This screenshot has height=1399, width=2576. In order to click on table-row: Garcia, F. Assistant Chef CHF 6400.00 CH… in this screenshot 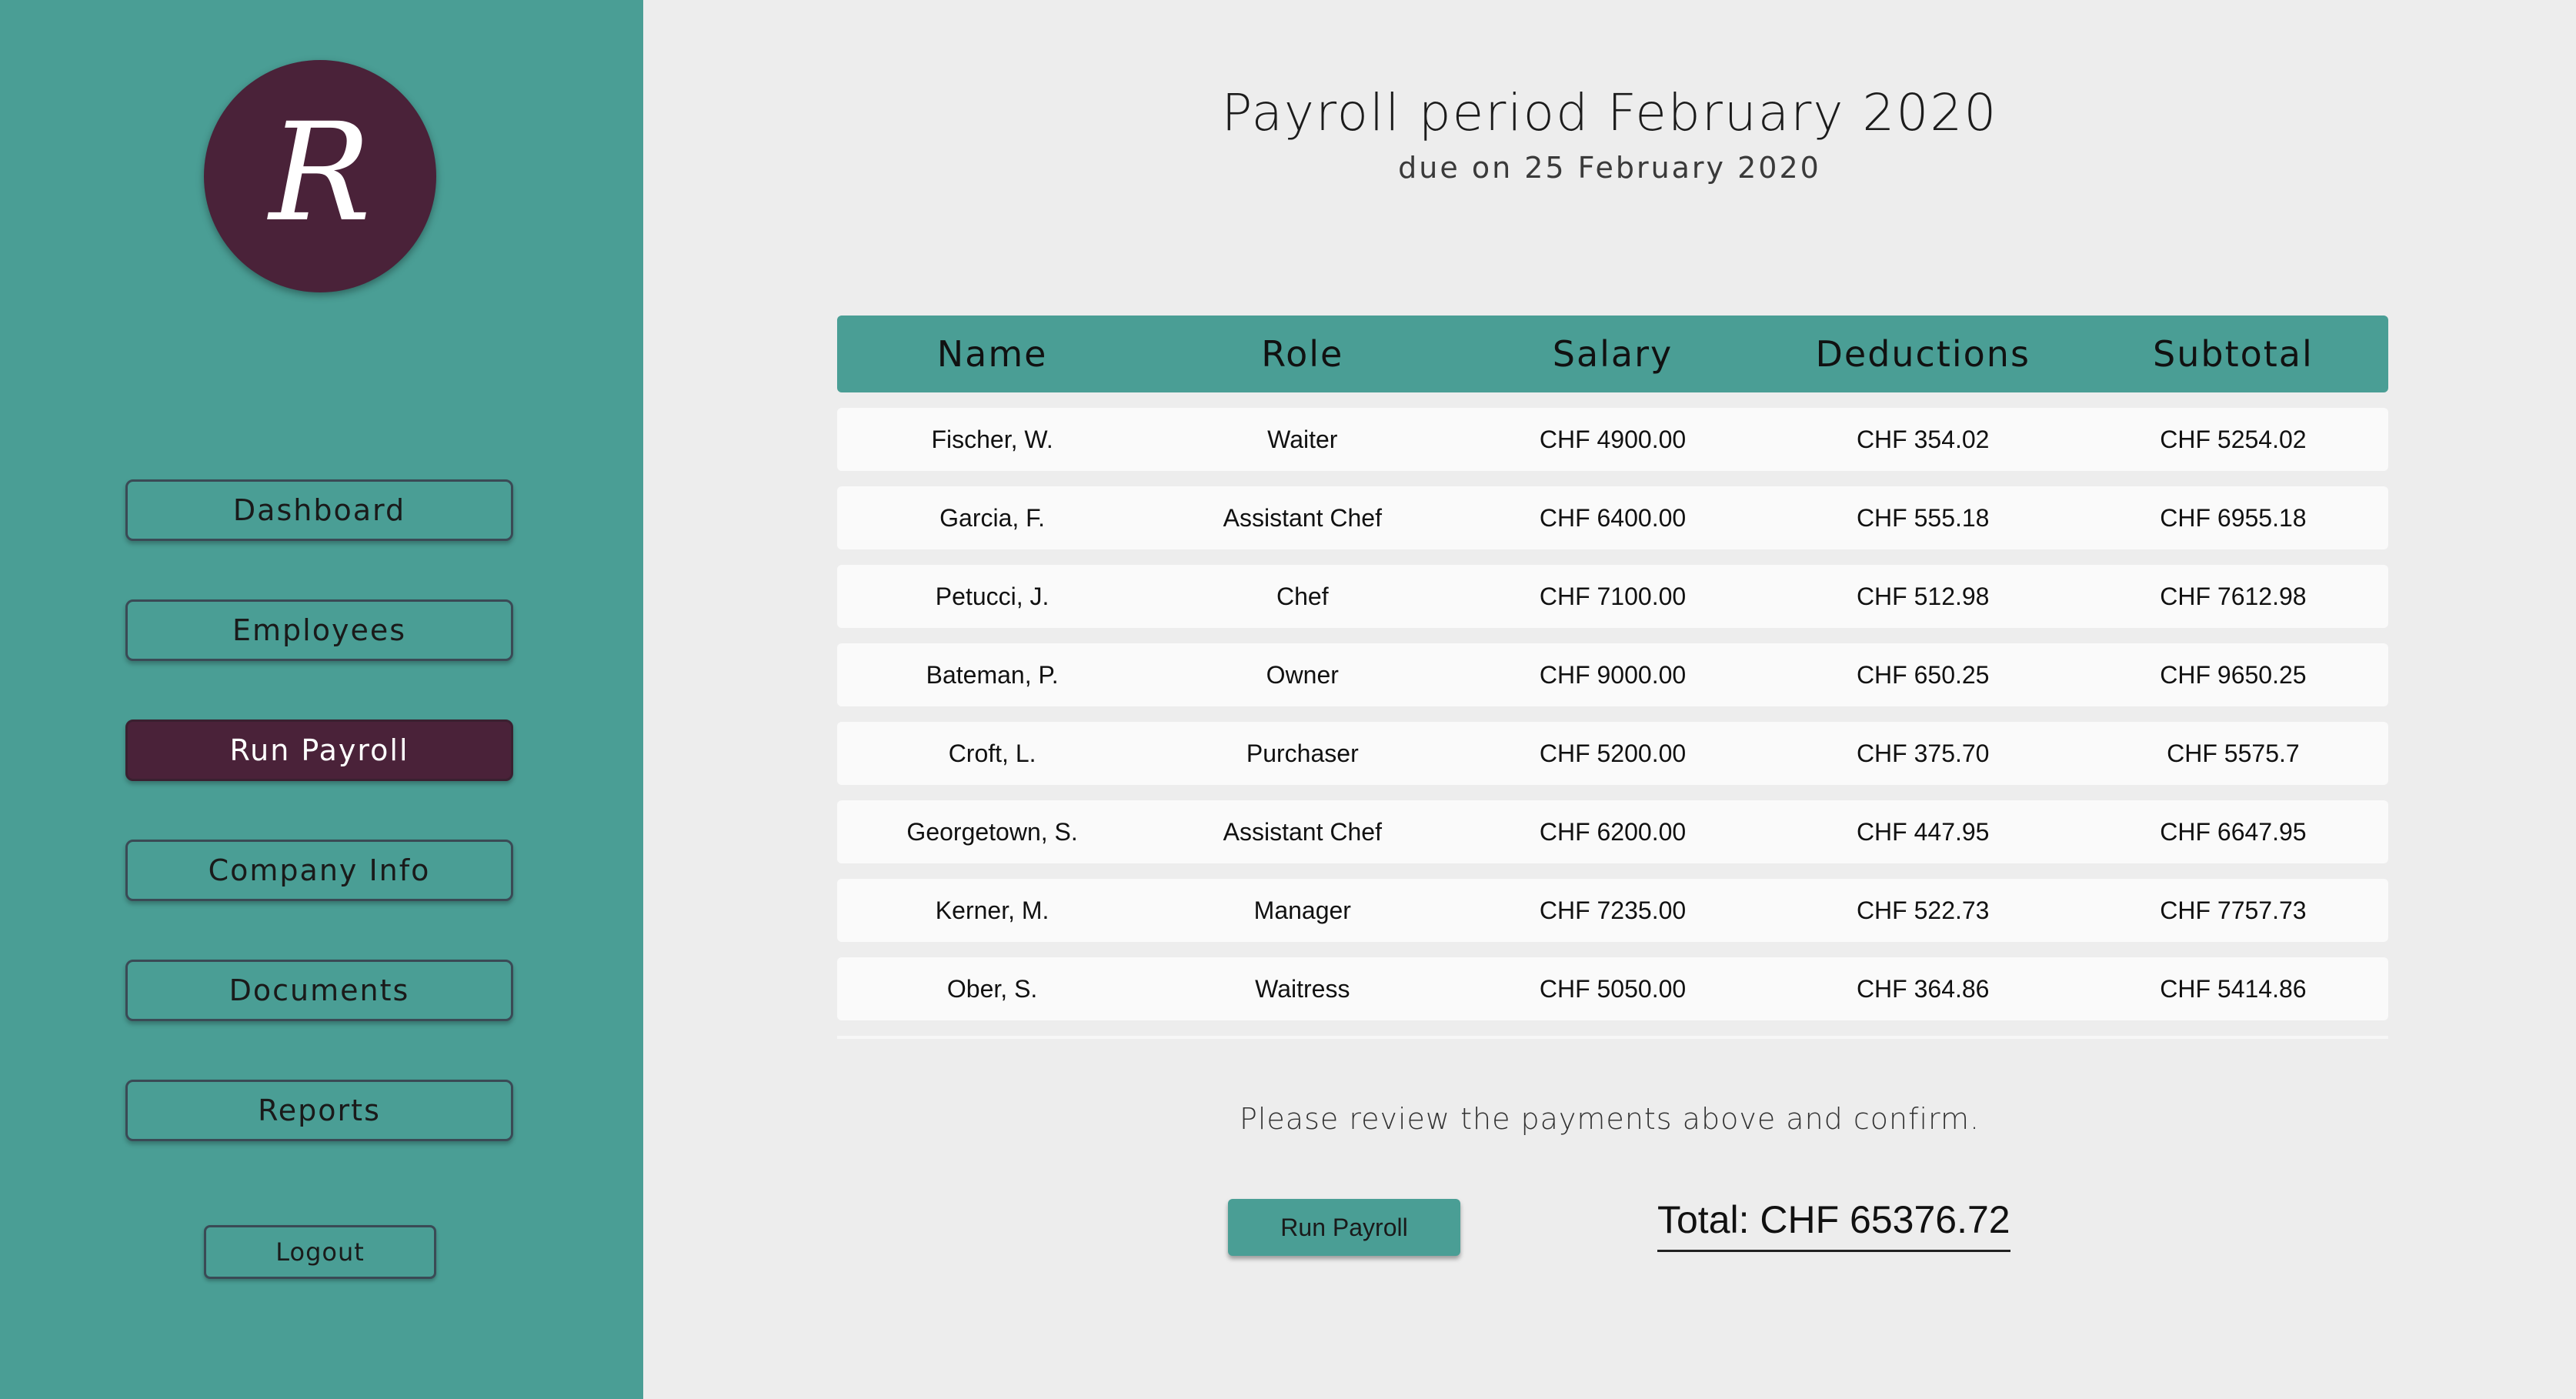, I will do `click(1612, 517)`.